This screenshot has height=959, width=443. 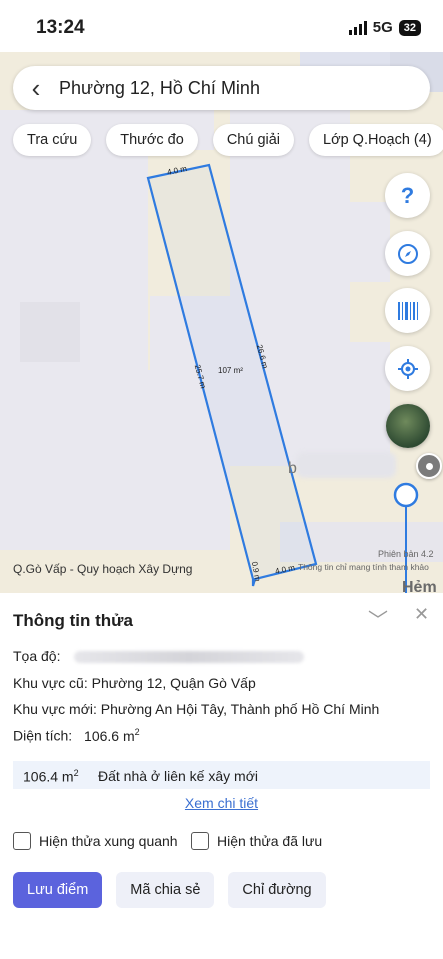 What do you see at coordinates (409, 27) in the screenshot?
I see `battery-icon: 32` at bounding box center [409, 27].